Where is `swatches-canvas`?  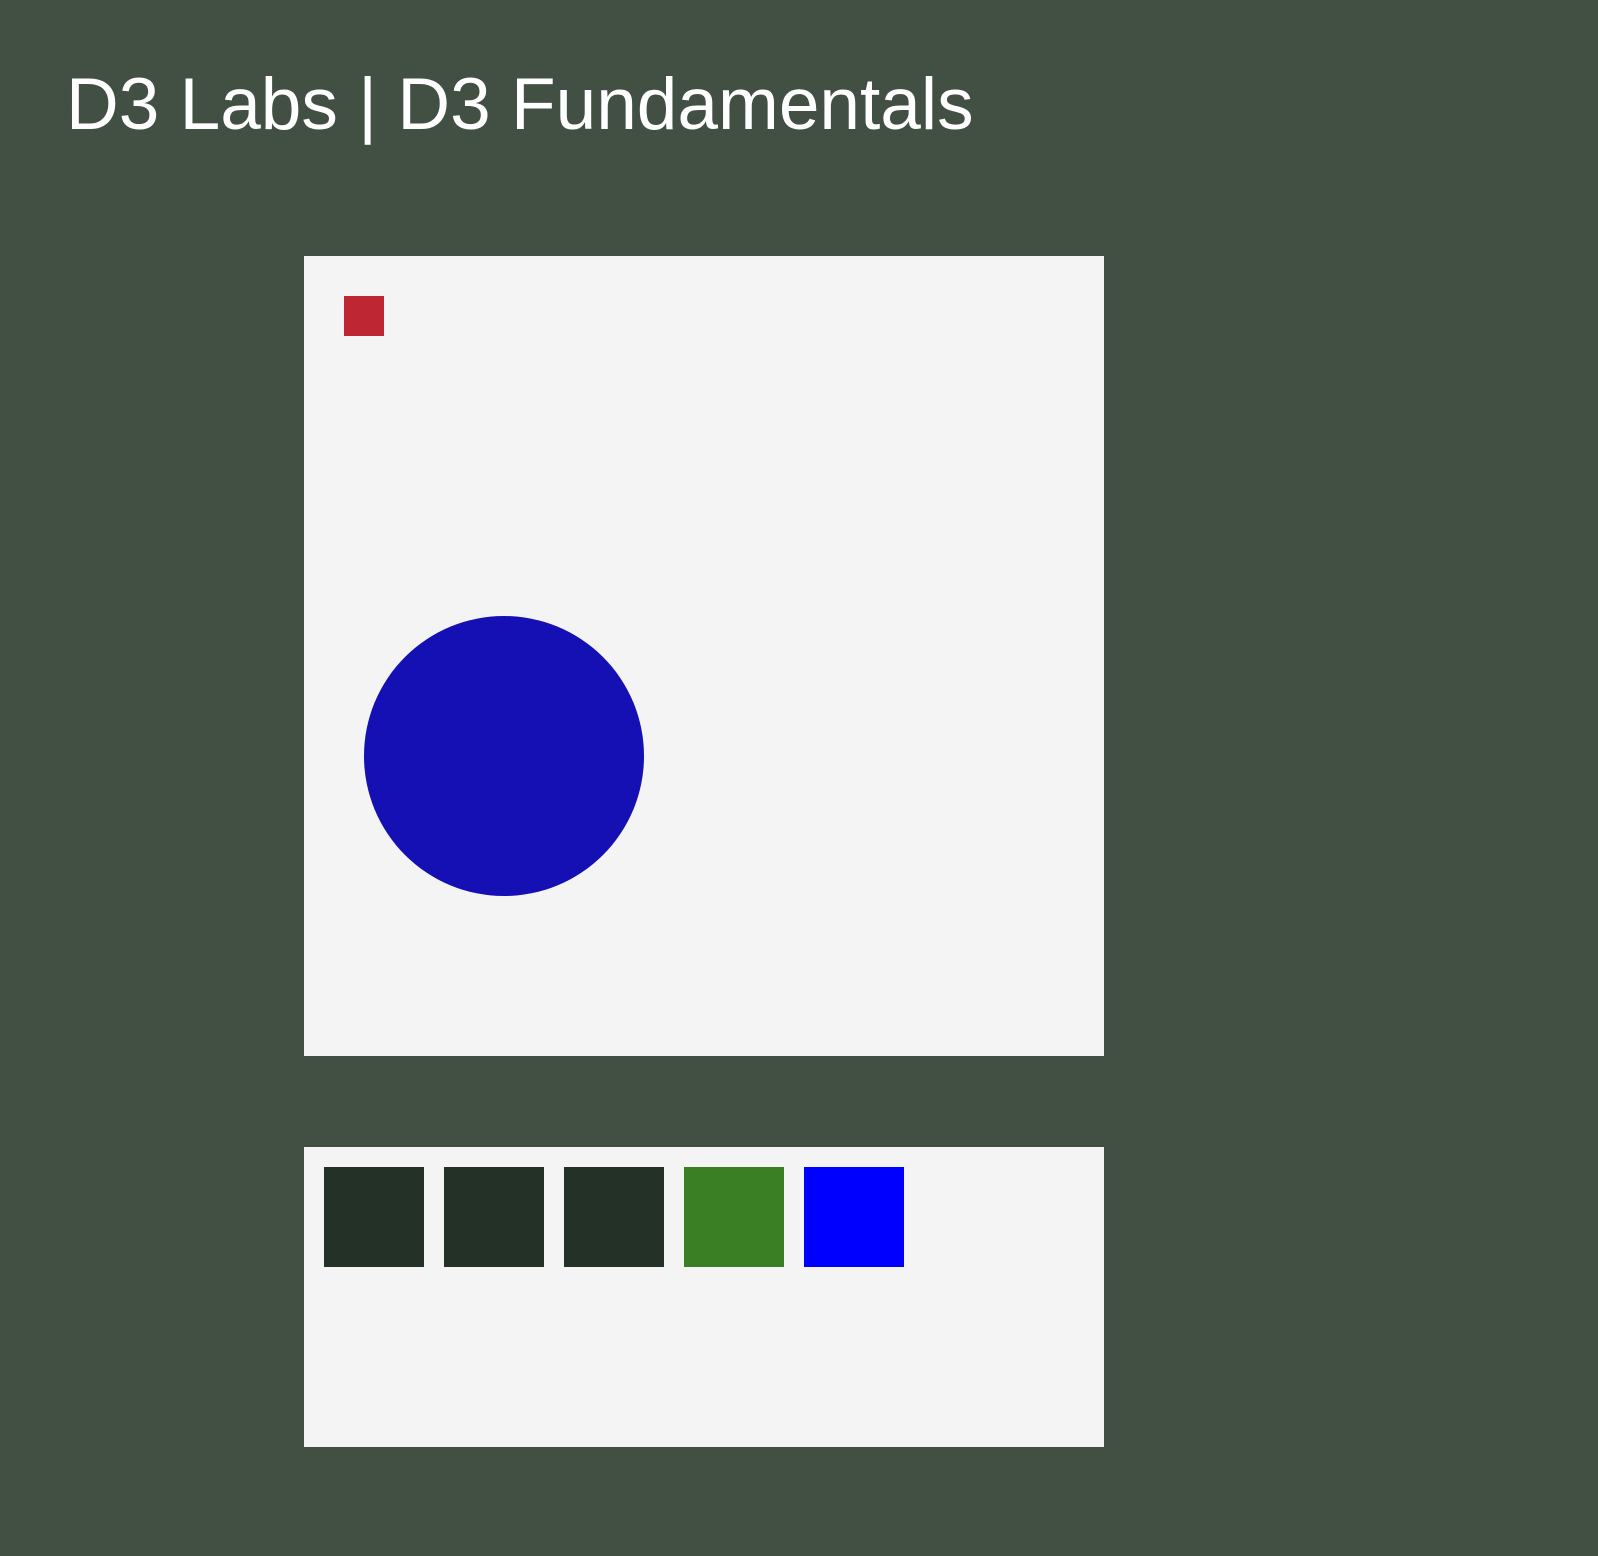 swatches-canvas is located at coordinates (614, 1217).